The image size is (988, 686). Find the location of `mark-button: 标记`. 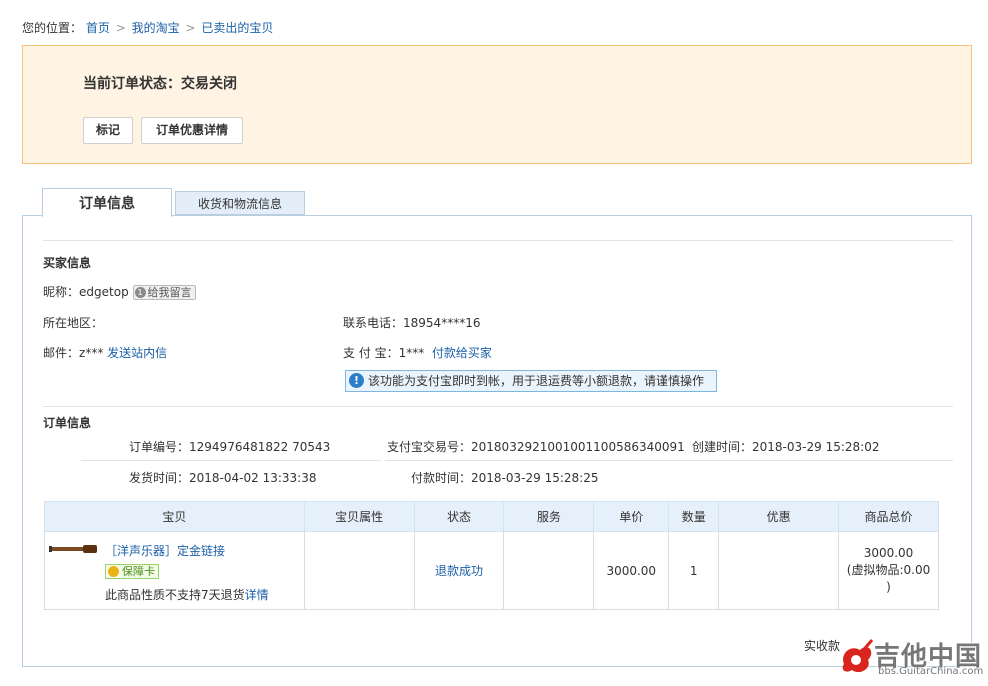

mark-button: 标记 is located at coordinates (108, 130).